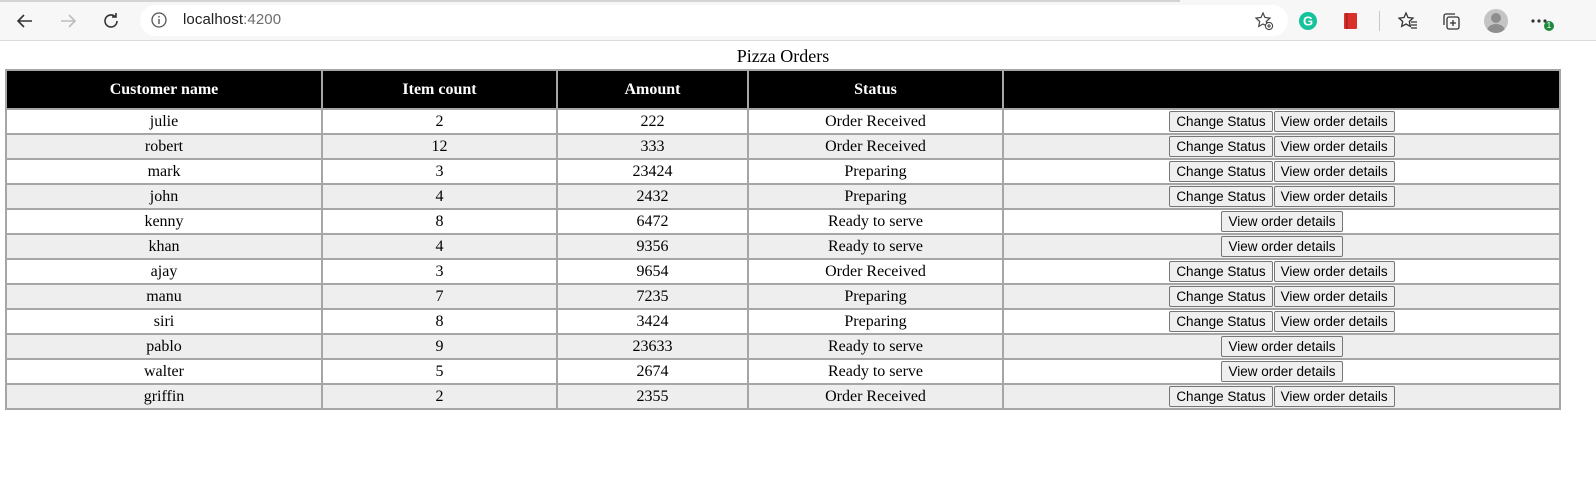  What do you see at coordinates (164, 146) in the screenshot?
I see `cell-customer-name: robert` at bounding box center [164, 146].